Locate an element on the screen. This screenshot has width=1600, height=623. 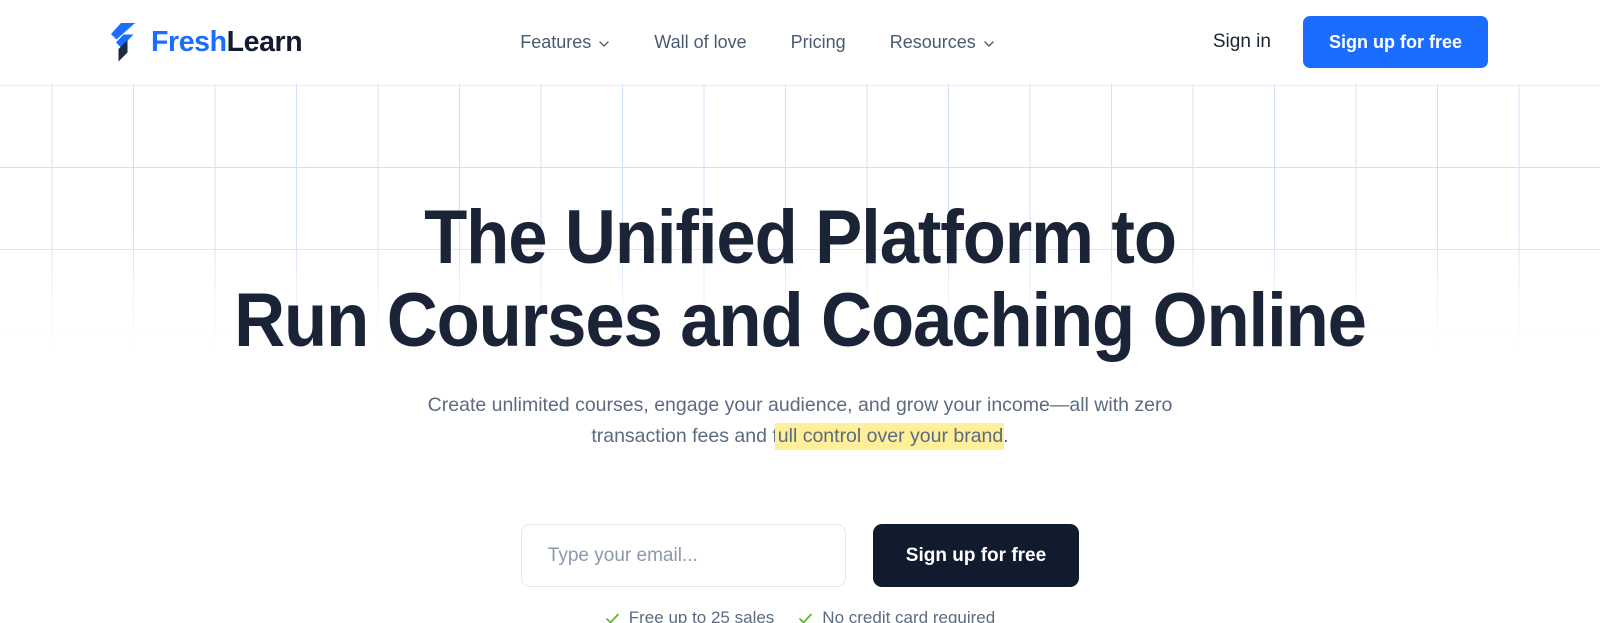
header-actions: Sign in Sign up for free is located at coordinates (1350, 42).